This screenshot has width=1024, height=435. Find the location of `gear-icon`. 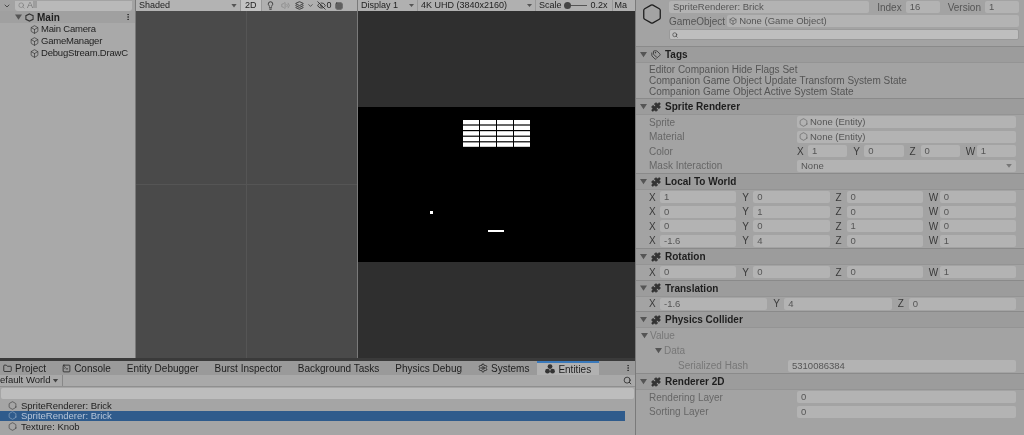

gear-icon is located at coordinates (483, 368).